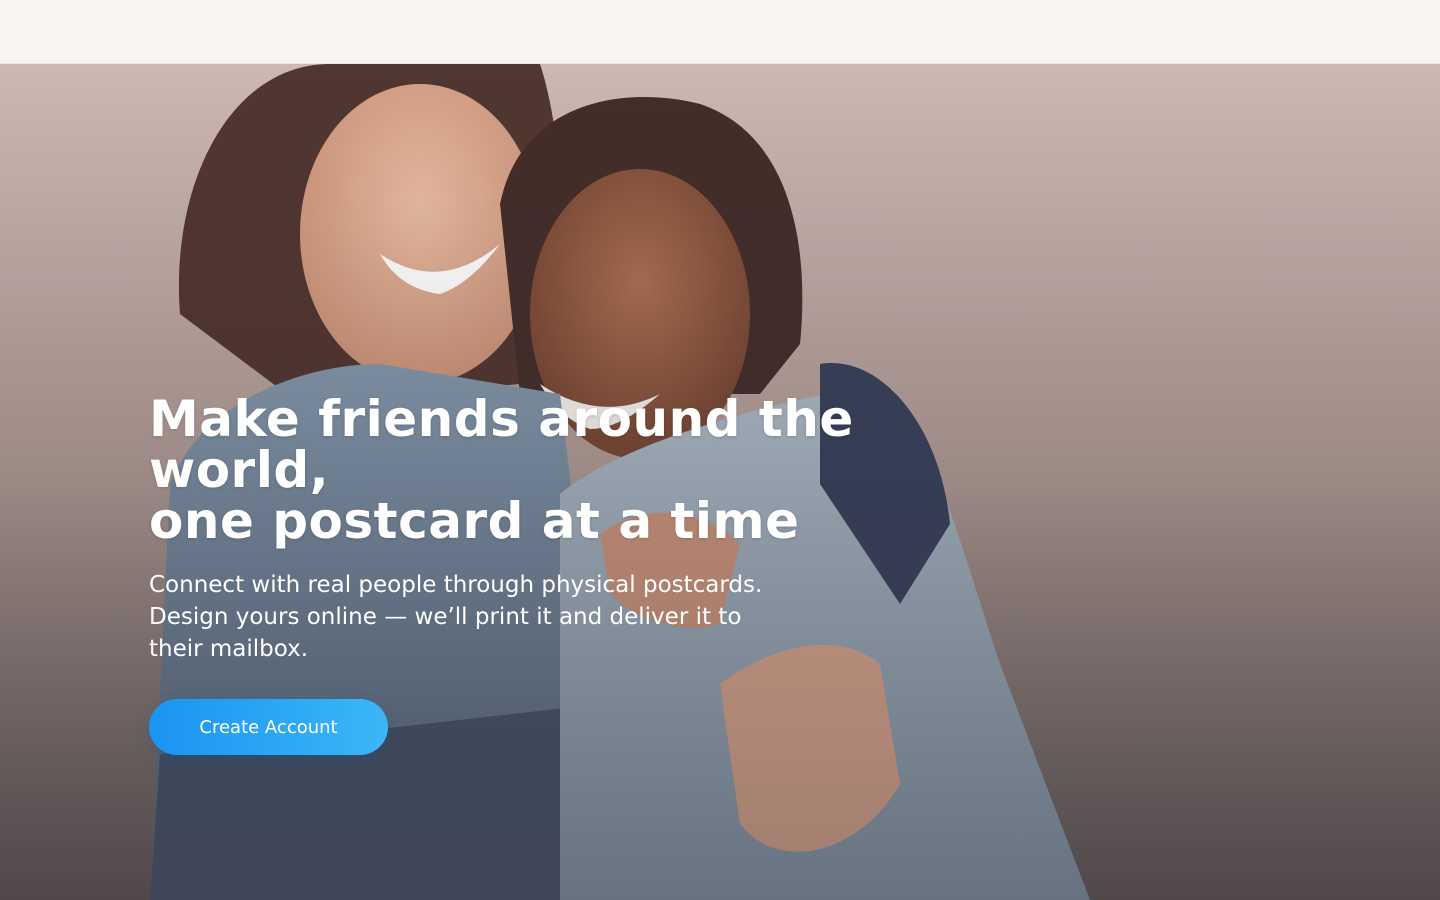  What do you see at coordinates (720, 32) in the screenshot?
I see `top-navigation-bar` at bounding box center [720, 32].